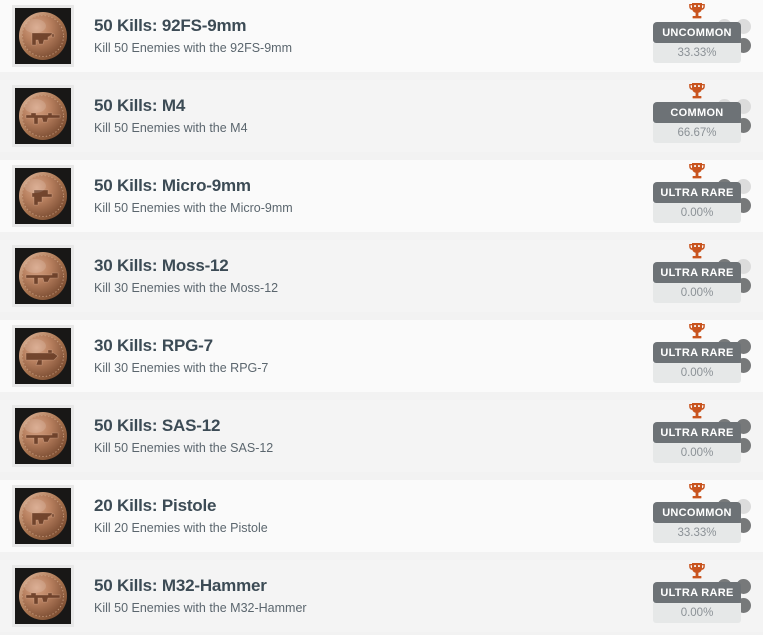 This screenshot has width=763, height=635. What do you see at coordinates (181, 368) in the screenshot?
I see `achievement-description: Kill 30 Enemies with the RPG-7` at bounding box center [181, 368].